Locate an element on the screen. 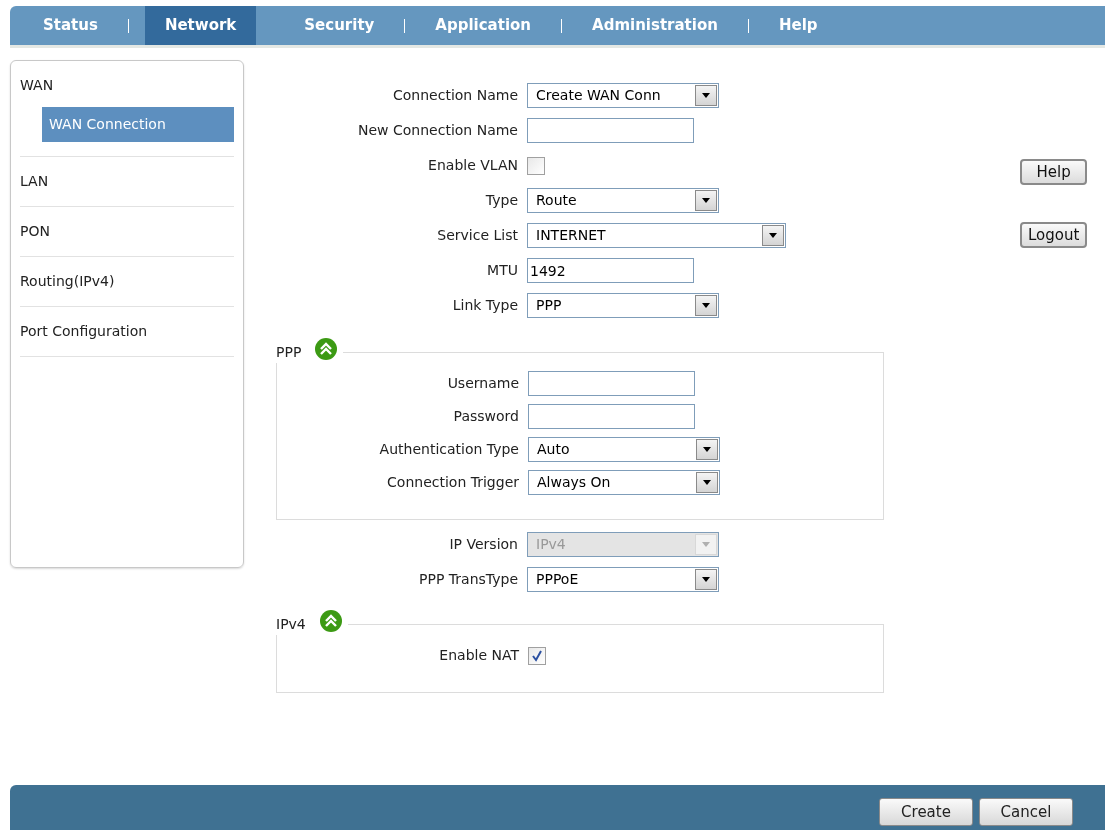 Image resolution: width=1105 pixels, height=830 pixels. field-label: MTU is located at coordinates (502, 270).